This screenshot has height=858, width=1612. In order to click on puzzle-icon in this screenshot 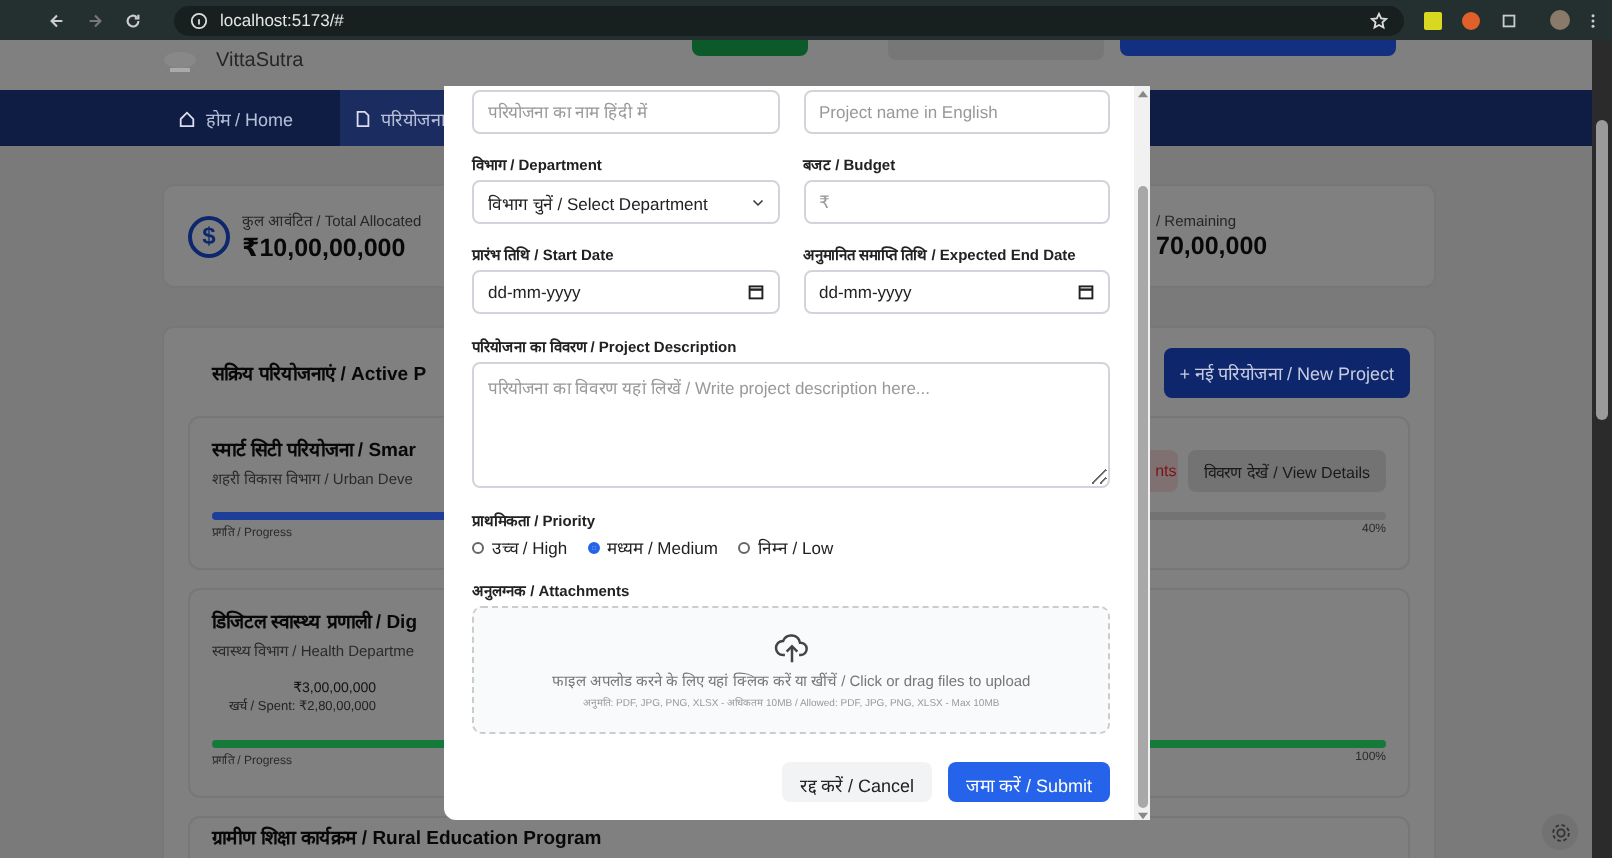, I will do `click(1509, 20)`.